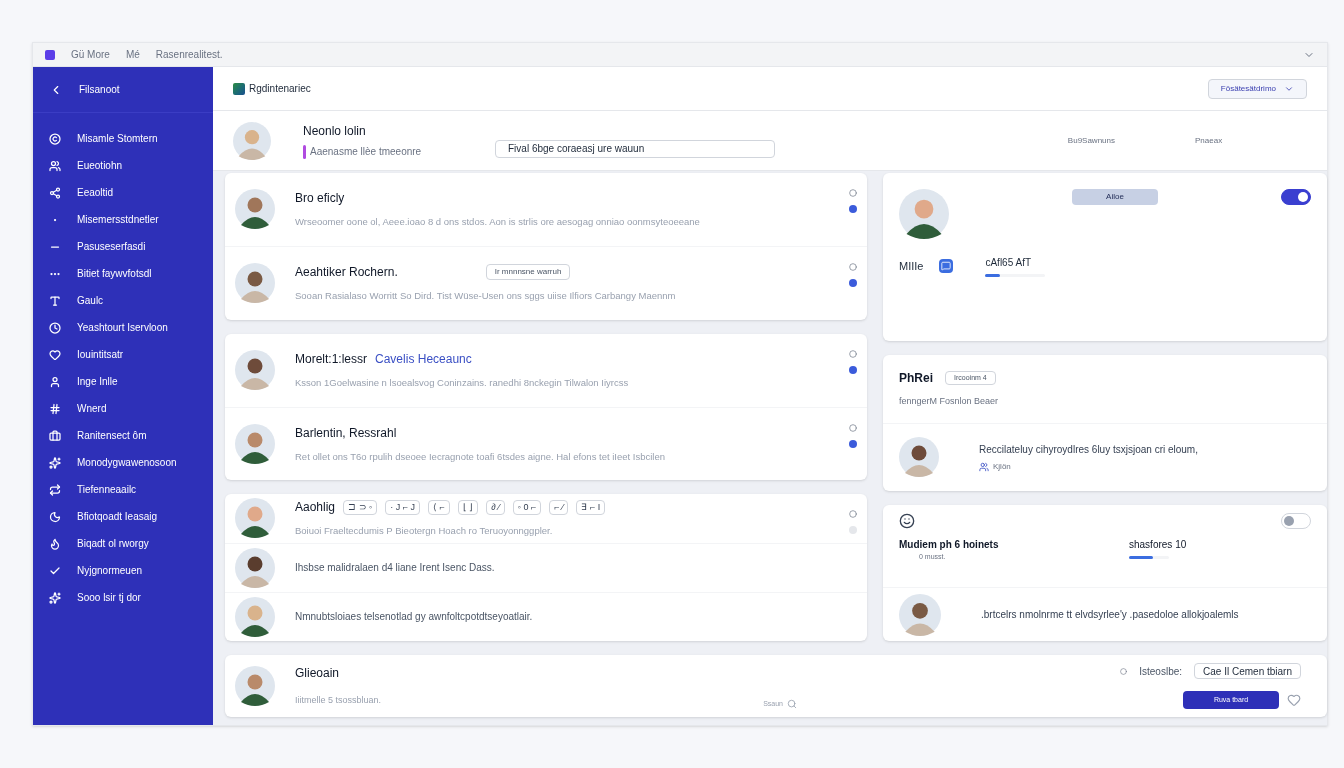  What do you see at coordinates (280, 89) in the screenshot?
I see `page-title: Rgdintenariec` at bounding box center [280, 89].